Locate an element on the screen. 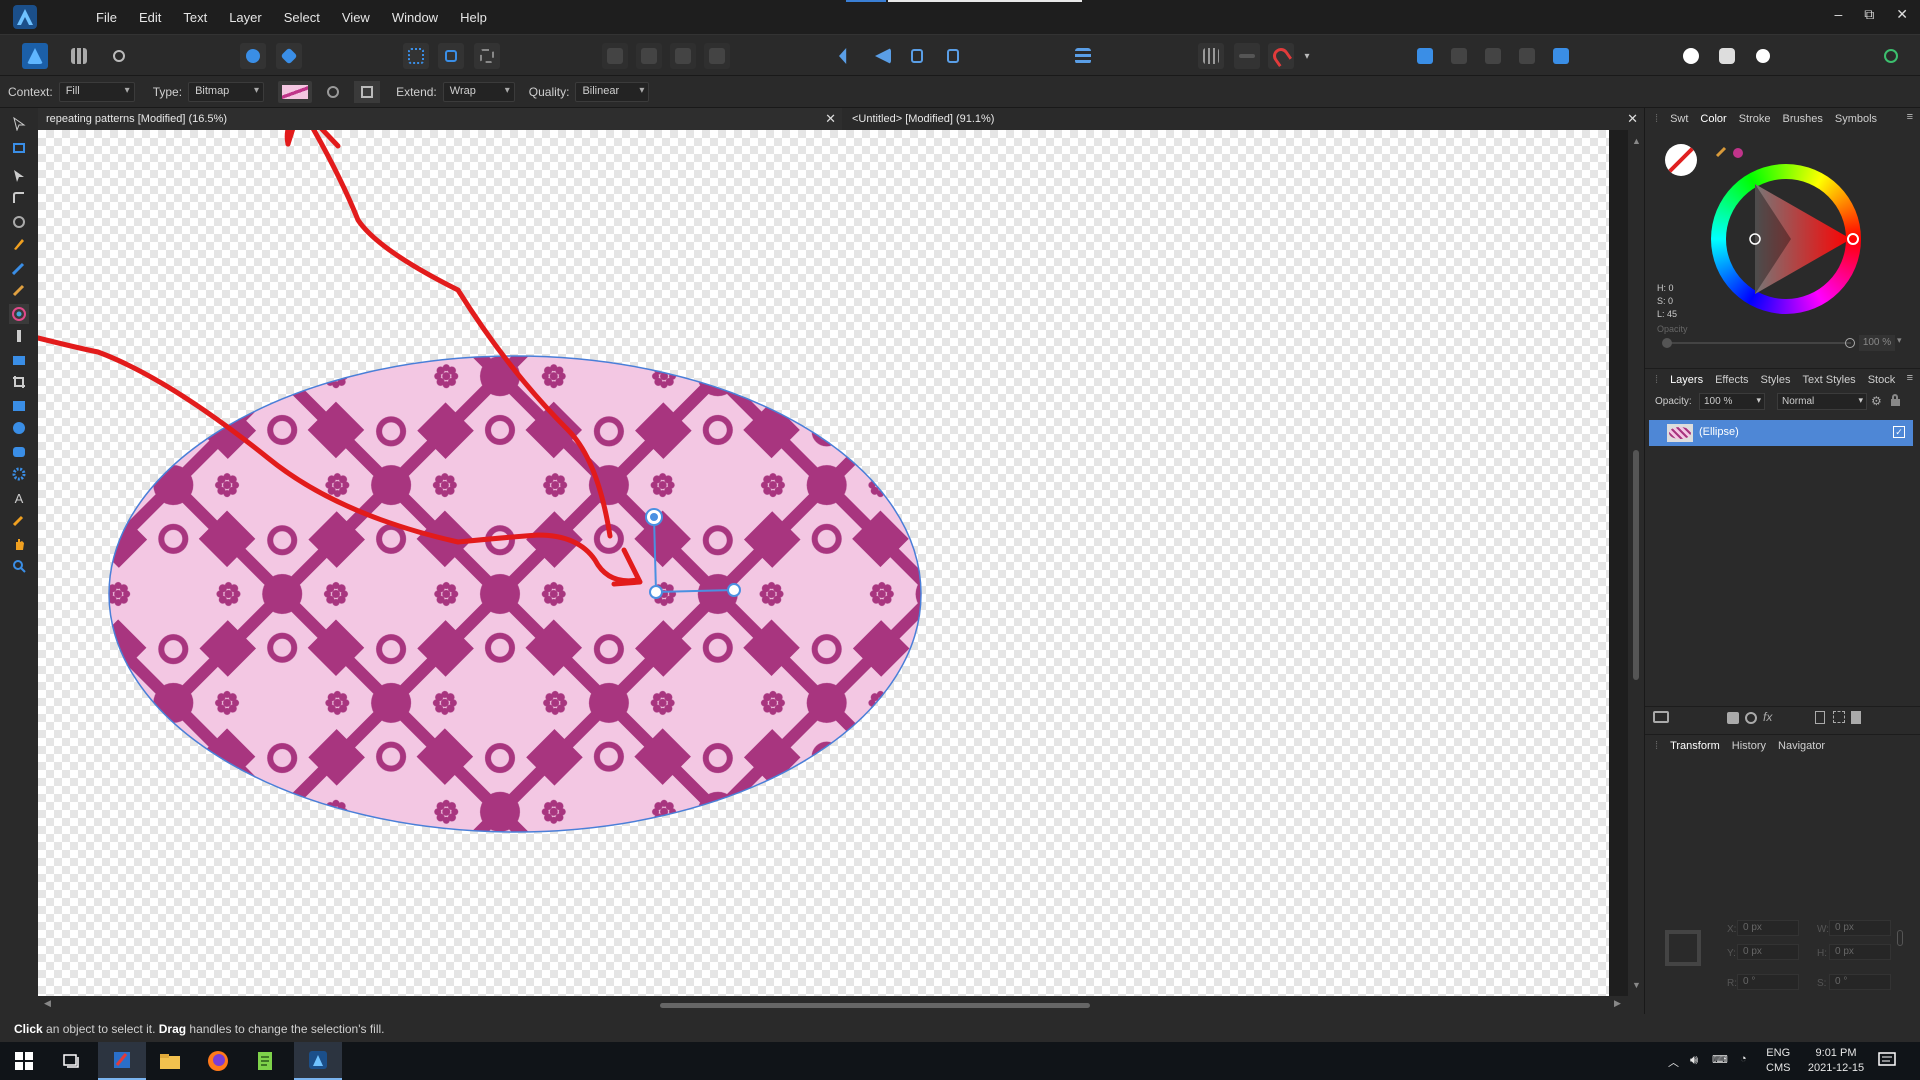 The width and height of the screenshot is (1920, 1080). anchor-selector-icon is located at coordinates (1683, 948).